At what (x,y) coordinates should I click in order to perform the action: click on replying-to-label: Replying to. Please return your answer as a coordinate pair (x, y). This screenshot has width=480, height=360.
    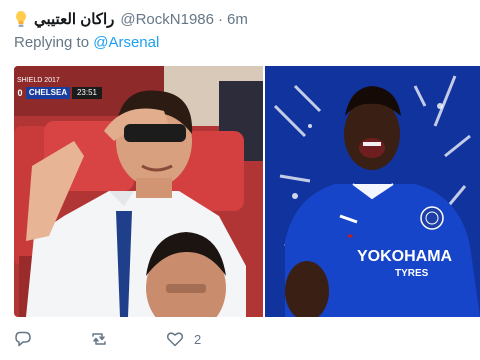
    Looking at the image, I should click on (52, 42).